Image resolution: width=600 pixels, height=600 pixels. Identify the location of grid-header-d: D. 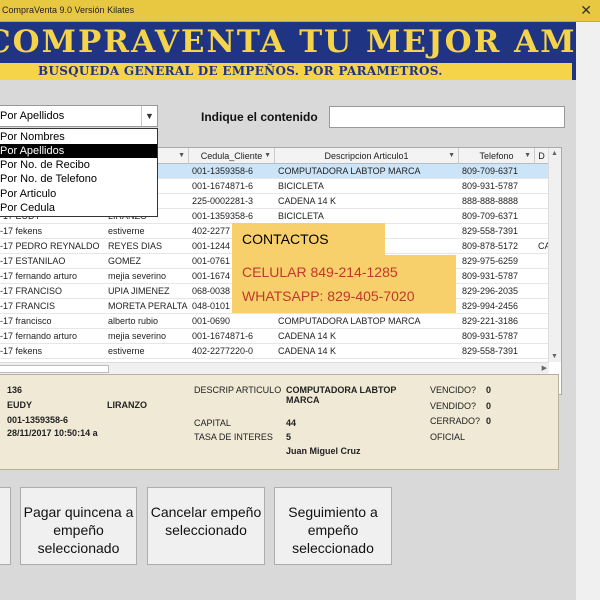
(542, 156).